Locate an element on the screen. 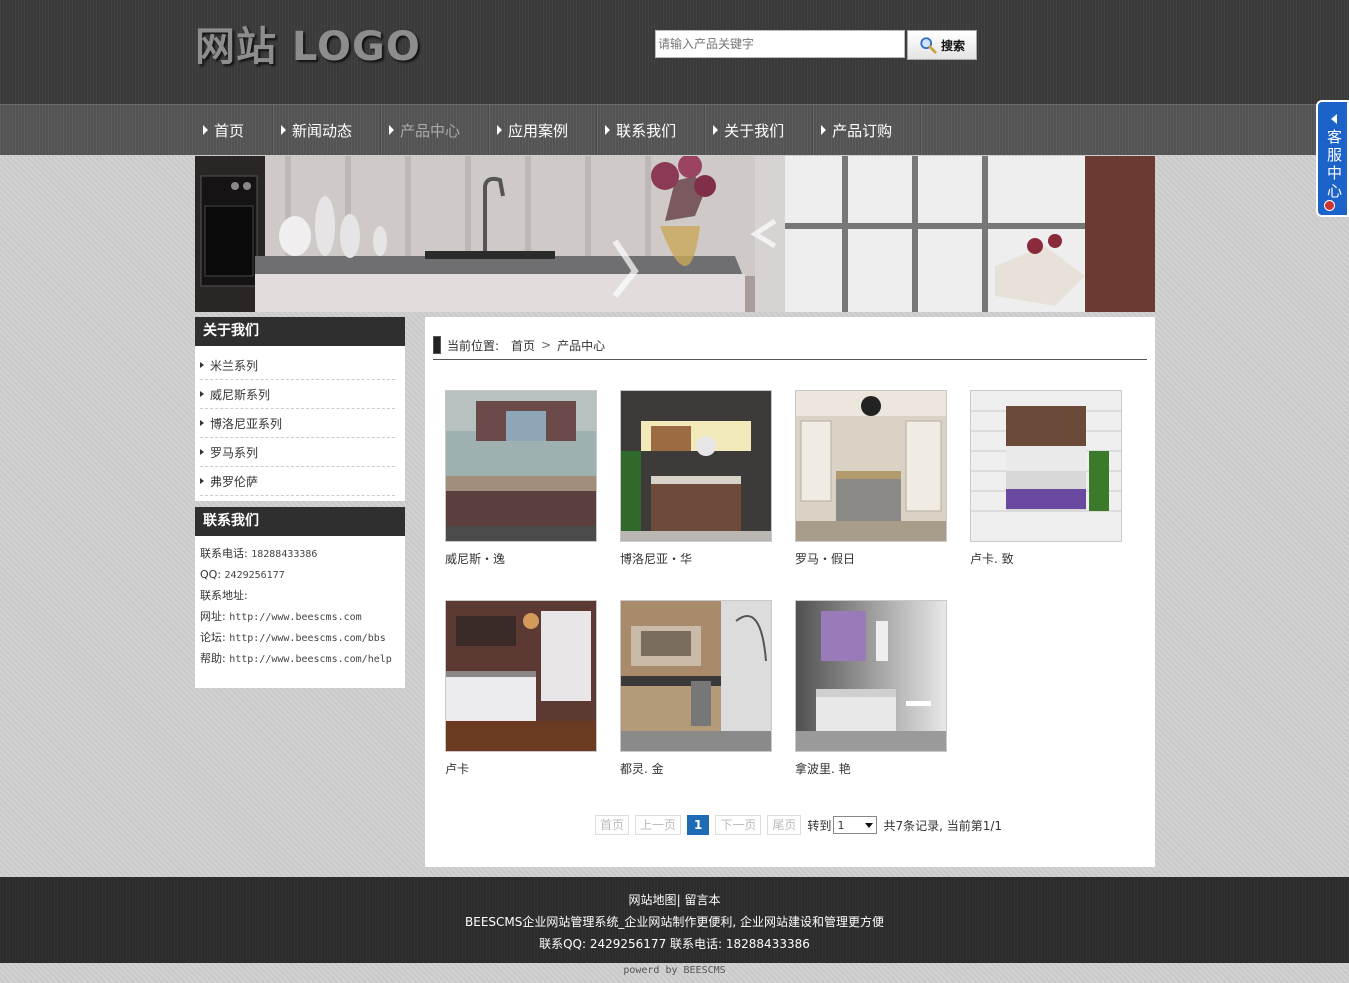  contact-value: http://www.beescms.com/help is located at coordinates (310, 659).